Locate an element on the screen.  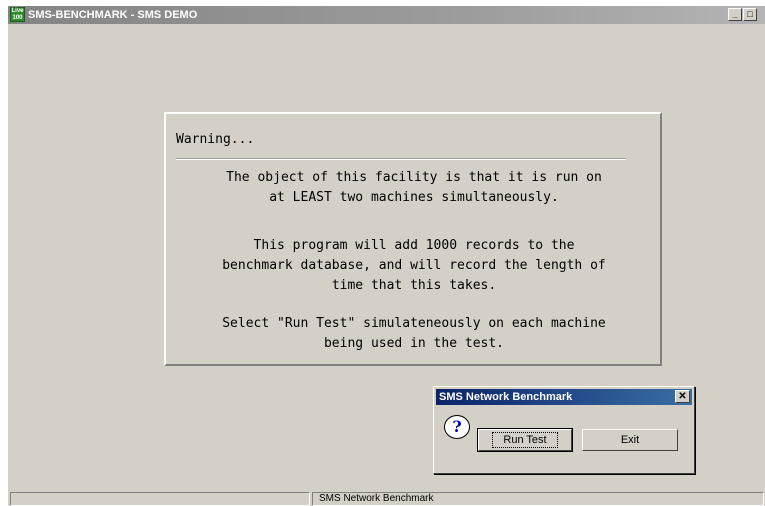
warning-separator is located at coordinates (401, 159).